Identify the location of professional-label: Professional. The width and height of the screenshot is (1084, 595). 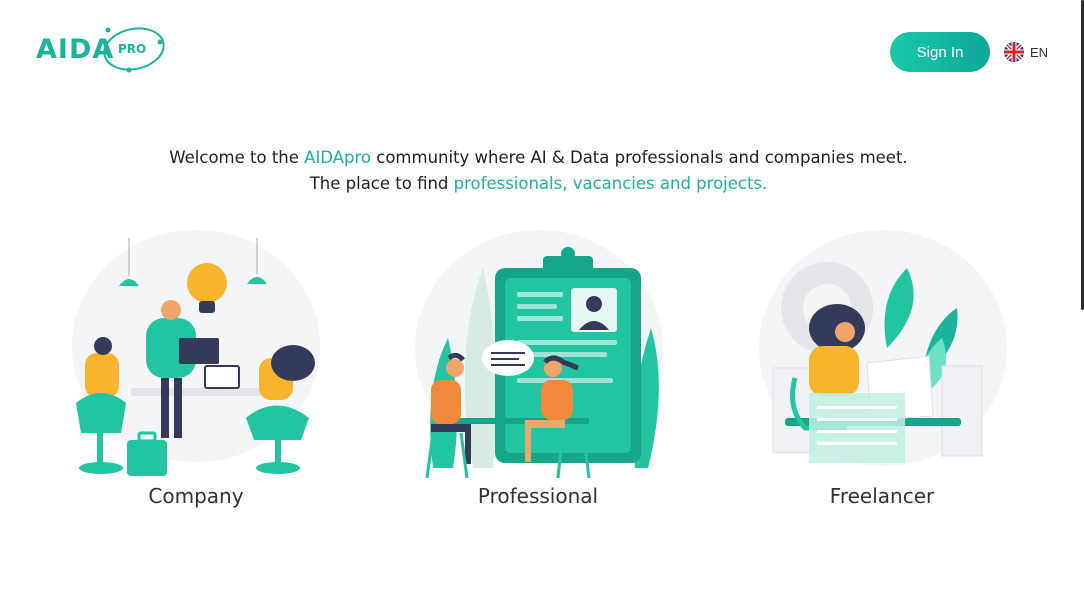
(538, 496).